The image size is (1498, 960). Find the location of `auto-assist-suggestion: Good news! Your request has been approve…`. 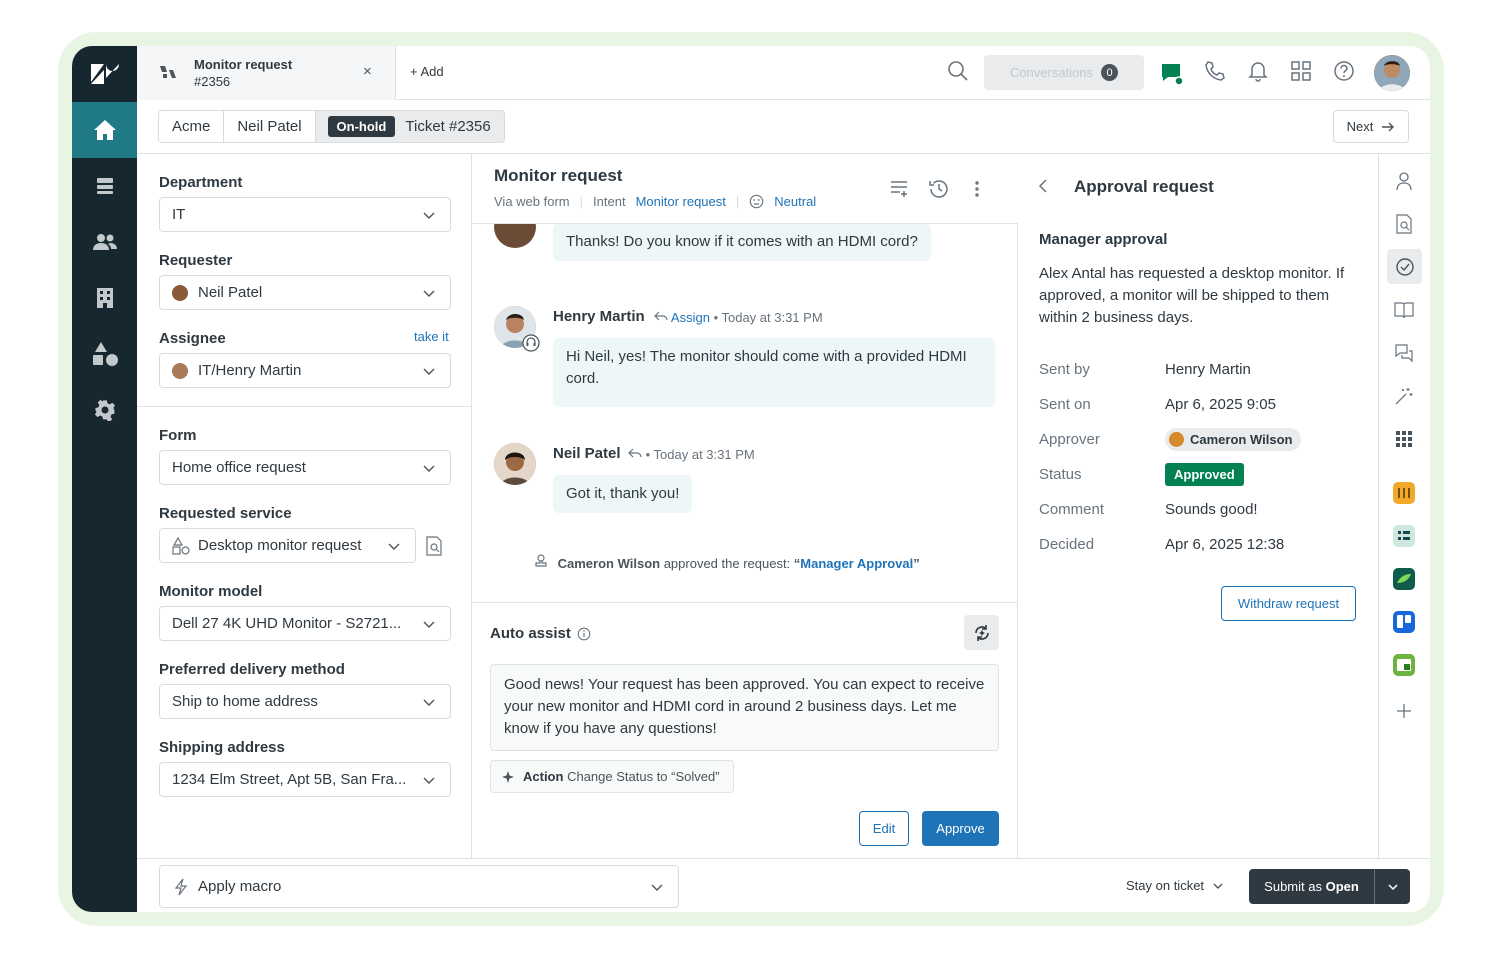

auto-assist-suggestion: Good news! Your request has been approve… is located at coordinates (744, 707).